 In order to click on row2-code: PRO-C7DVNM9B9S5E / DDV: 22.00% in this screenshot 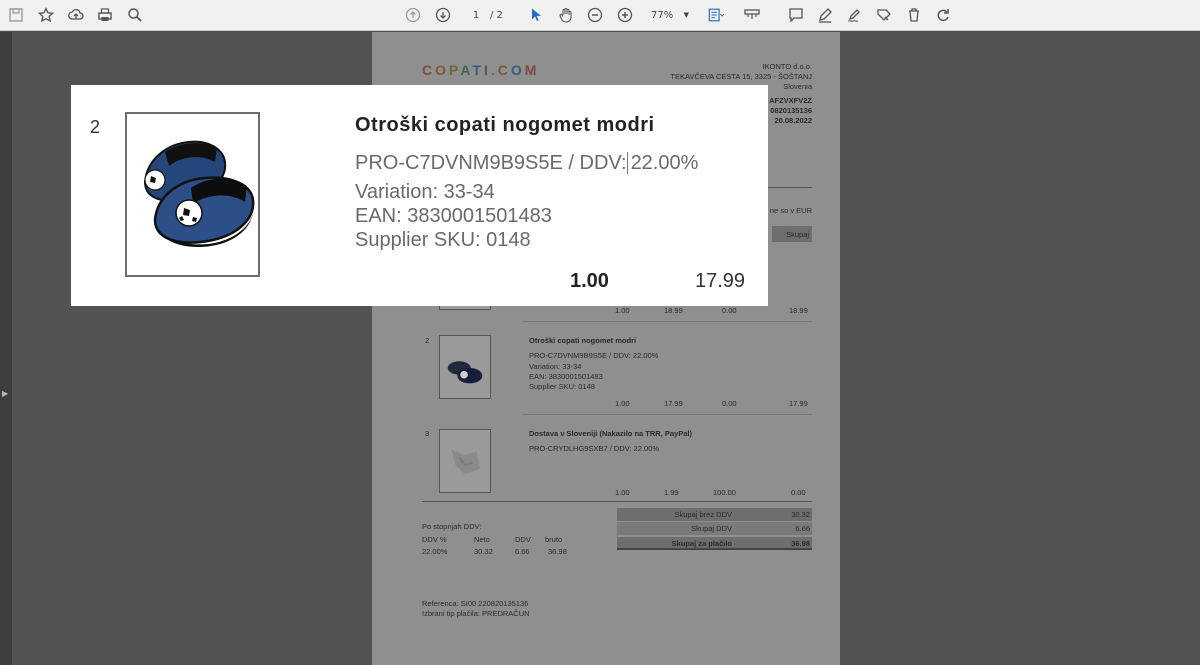, I will do `click(594, 355)`.